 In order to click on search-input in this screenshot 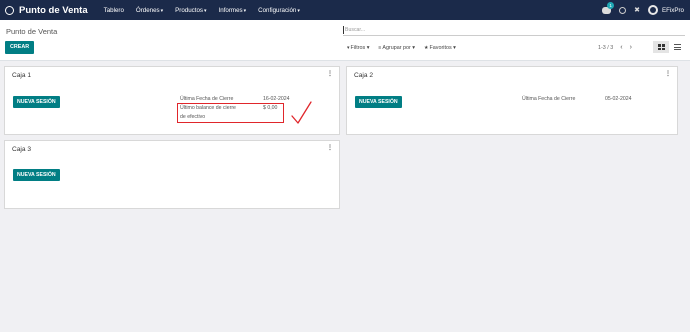, I will do `click(445, 30)`.